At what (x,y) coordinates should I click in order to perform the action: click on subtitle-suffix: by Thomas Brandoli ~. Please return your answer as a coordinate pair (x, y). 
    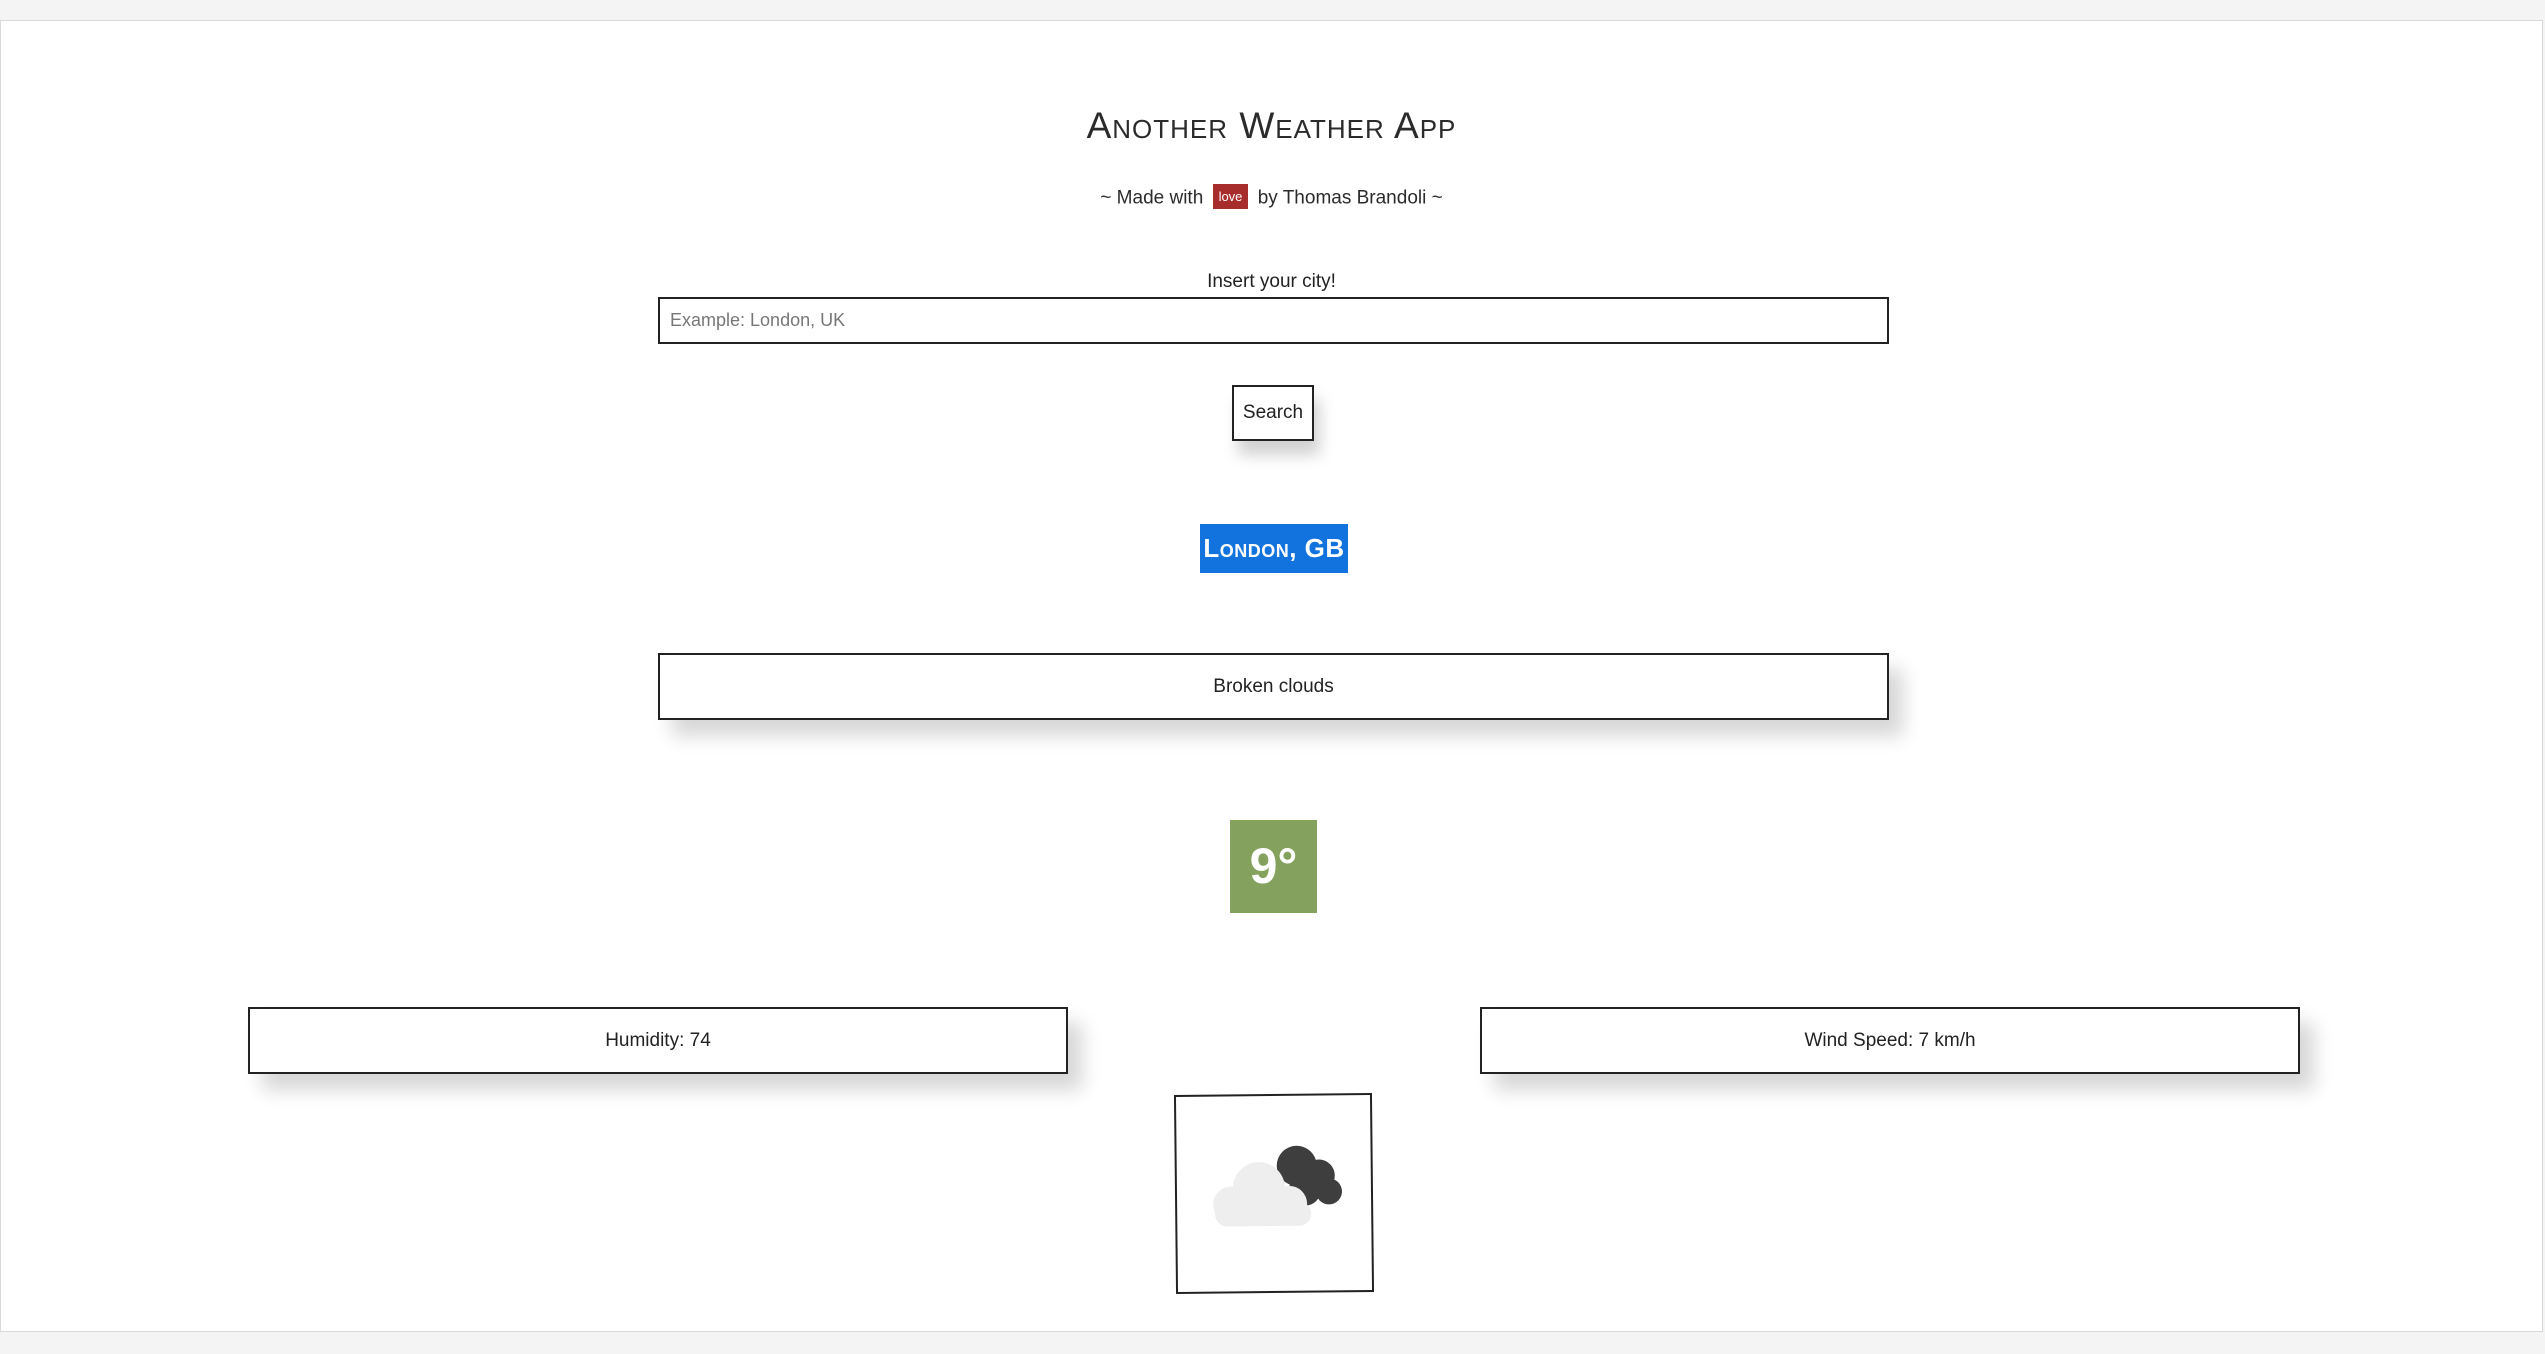
    Looking at the image, I should click on (1350, 198).